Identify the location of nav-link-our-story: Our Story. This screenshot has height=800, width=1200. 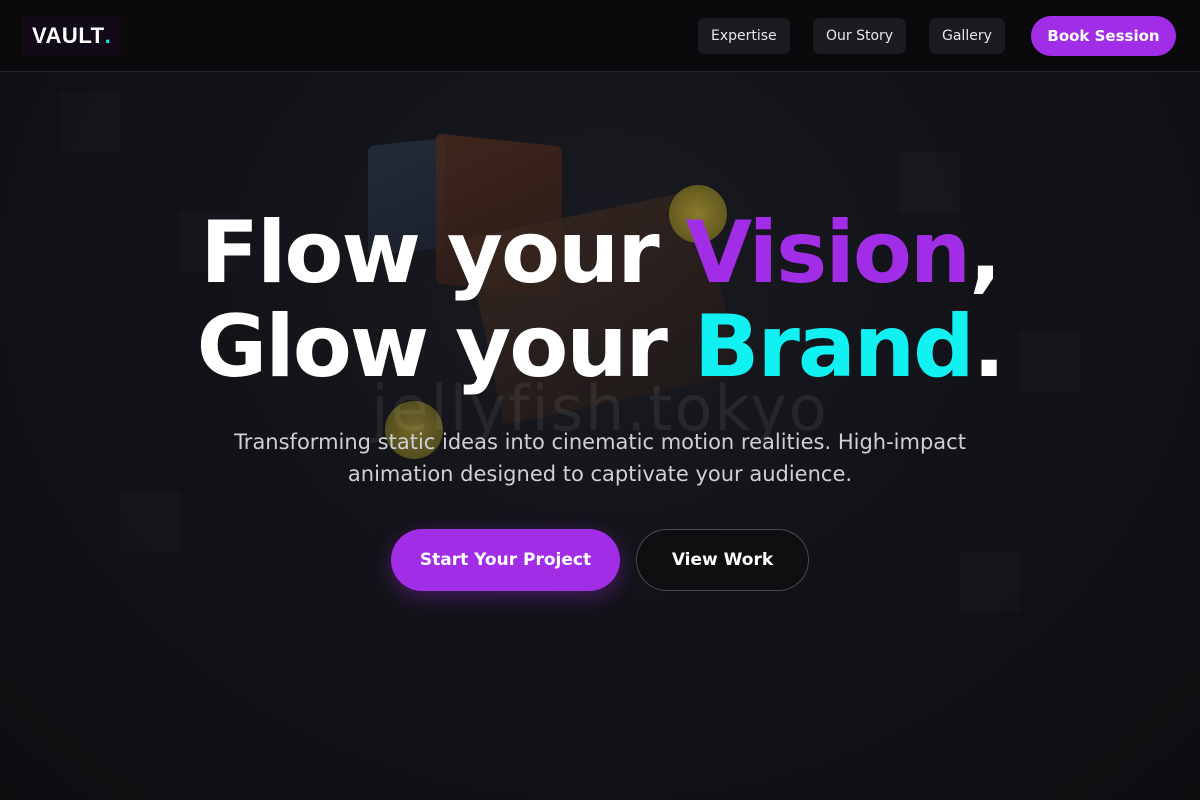
(860, 36).